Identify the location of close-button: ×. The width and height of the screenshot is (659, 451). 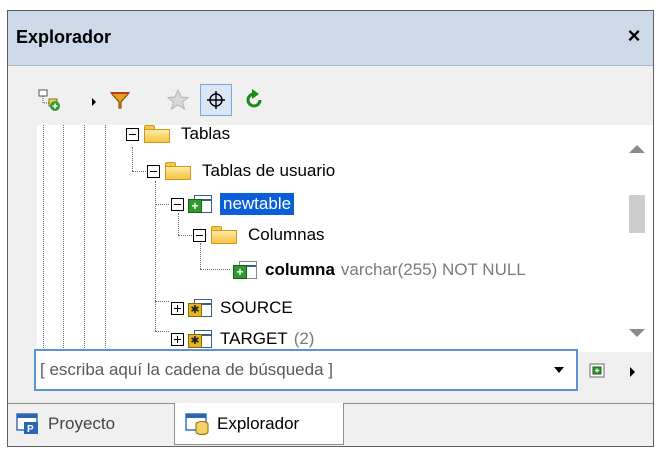
(634, 36).